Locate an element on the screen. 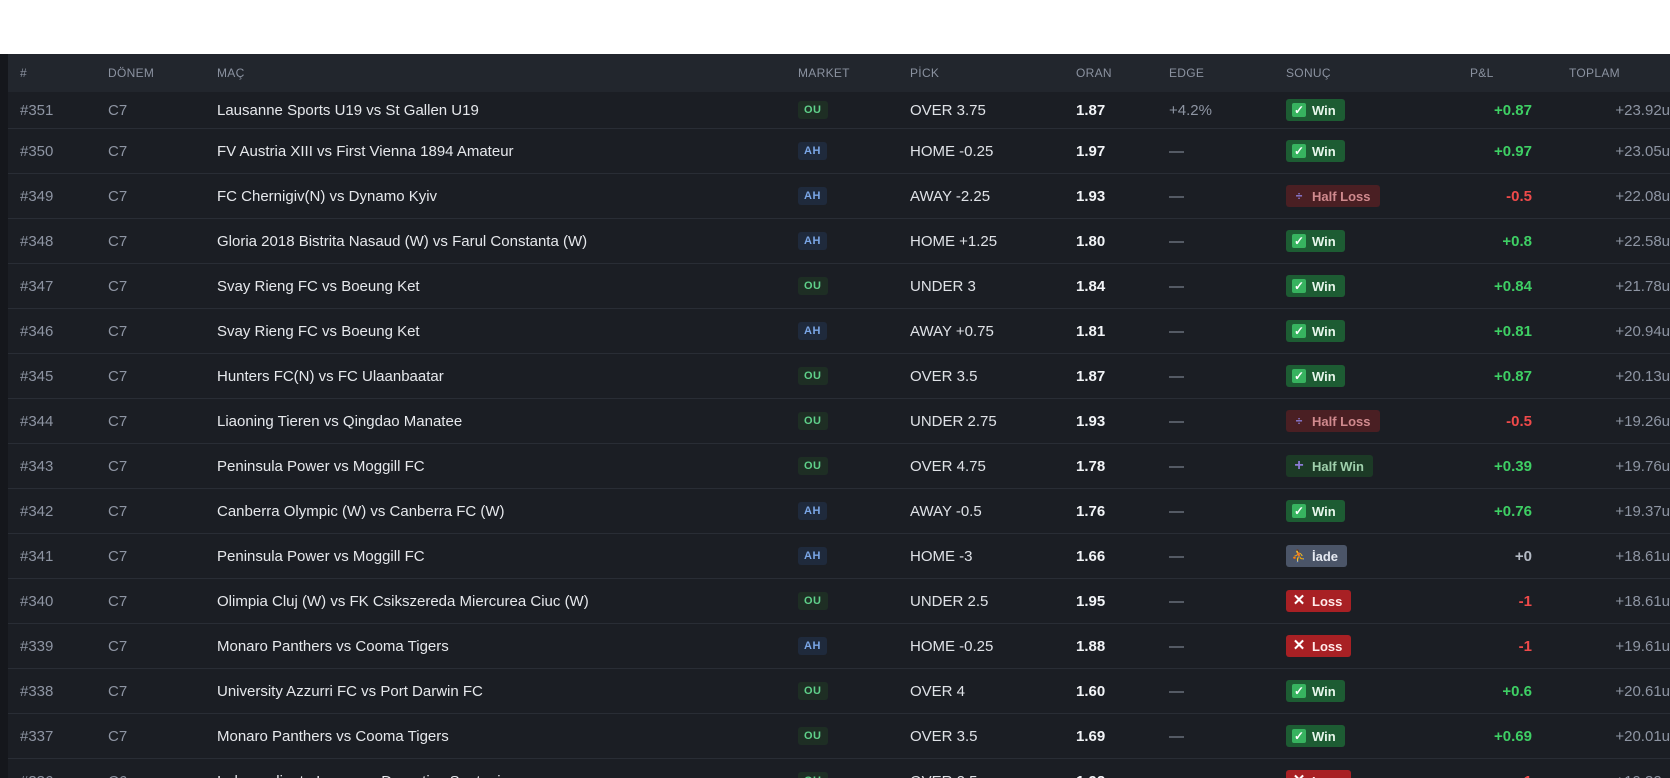 The width and height of the screenshot is (1670, 778). bet-total: +23.92u is located at coordinates (1642, 110).